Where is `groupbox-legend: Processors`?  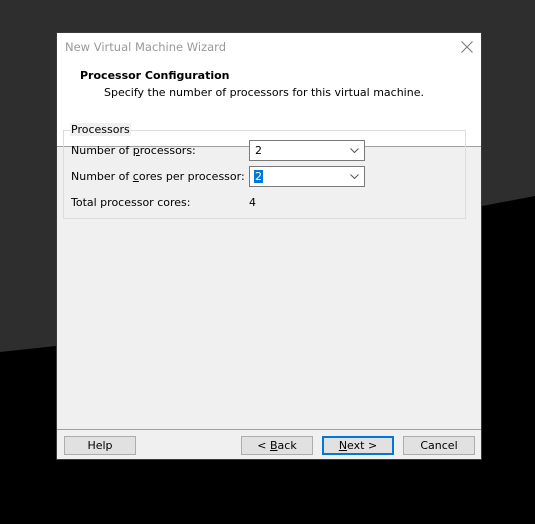
groupbox-legend: Processors is located at coordinates (100, 129).